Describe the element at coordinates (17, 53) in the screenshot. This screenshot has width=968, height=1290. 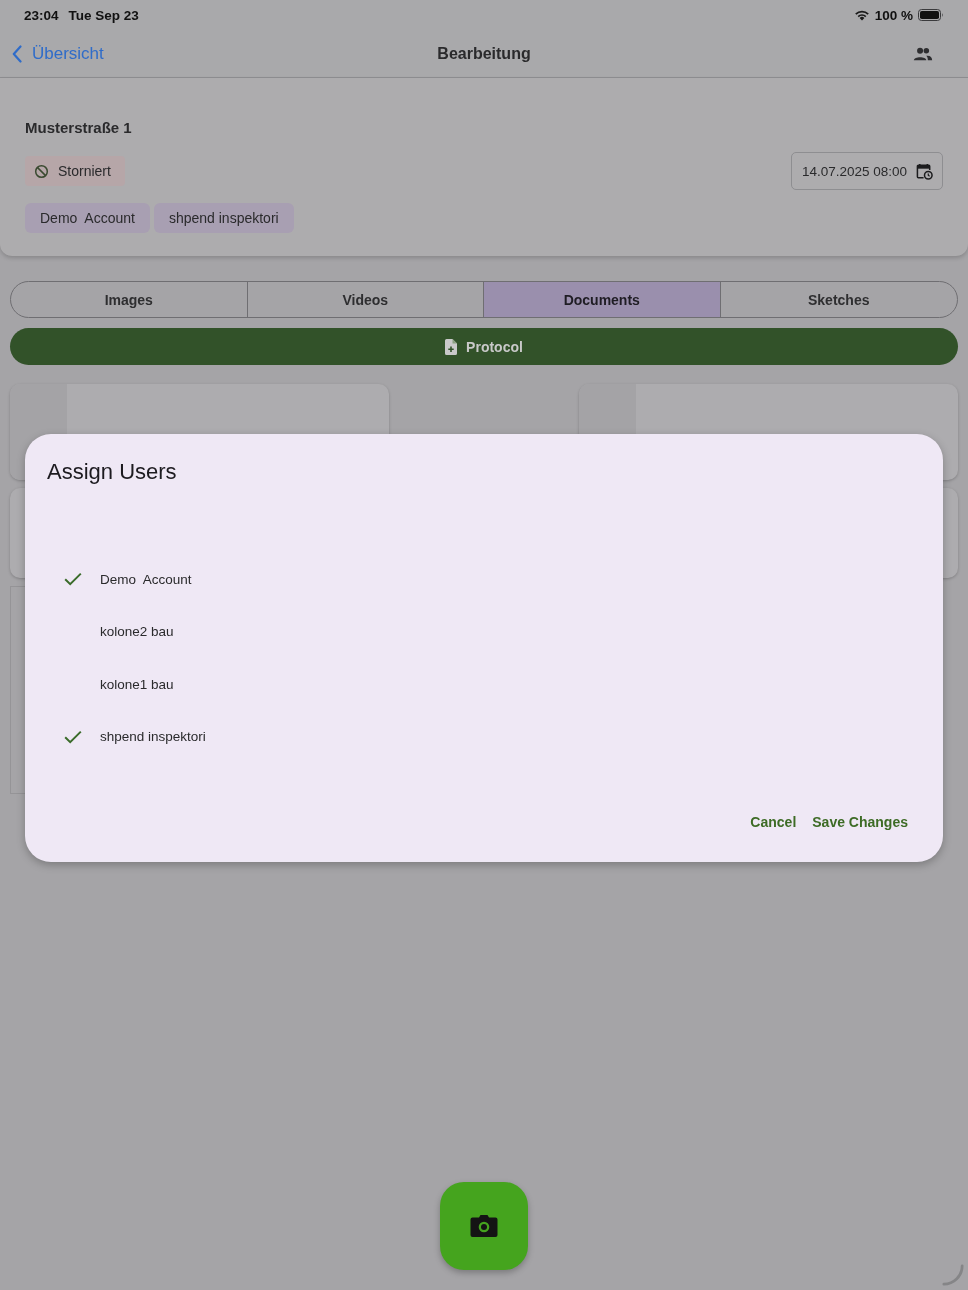
I see `chevron-left-icon` at that location.